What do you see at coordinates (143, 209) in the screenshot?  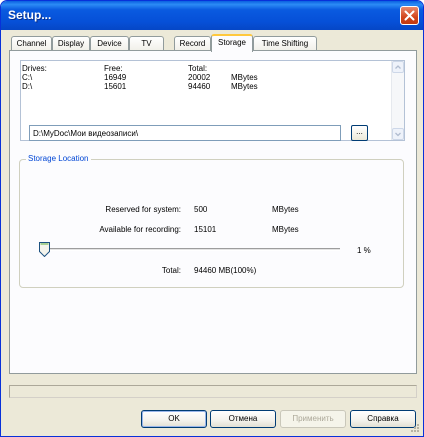 I see `reserved-label: Reserved for system:` at bounding box center [143, 209].